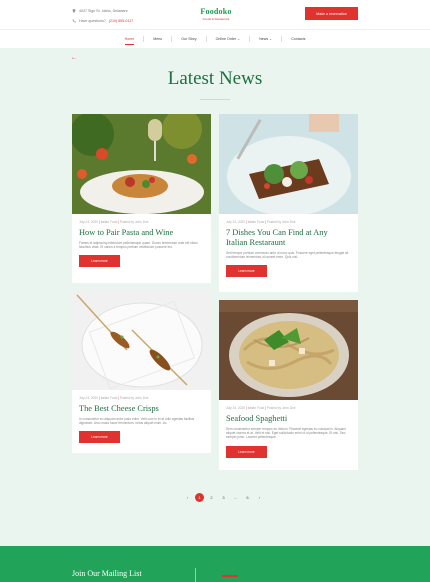 The image size is (430, 582). What do you see at coordinates (215, 564) in the screenshot?
I see `site-footer: Join Our Mailing List` at bounding box center [215, 564].